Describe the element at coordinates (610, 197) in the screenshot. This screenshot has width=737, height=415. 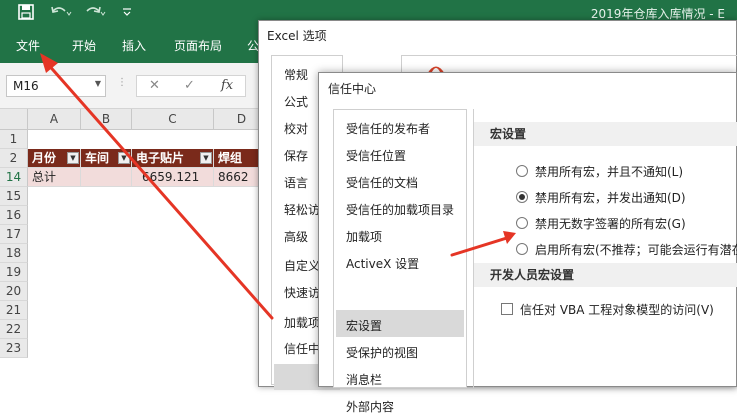
I see `radio-label: 禁用所有宏，并发出通知(D)` at that location.